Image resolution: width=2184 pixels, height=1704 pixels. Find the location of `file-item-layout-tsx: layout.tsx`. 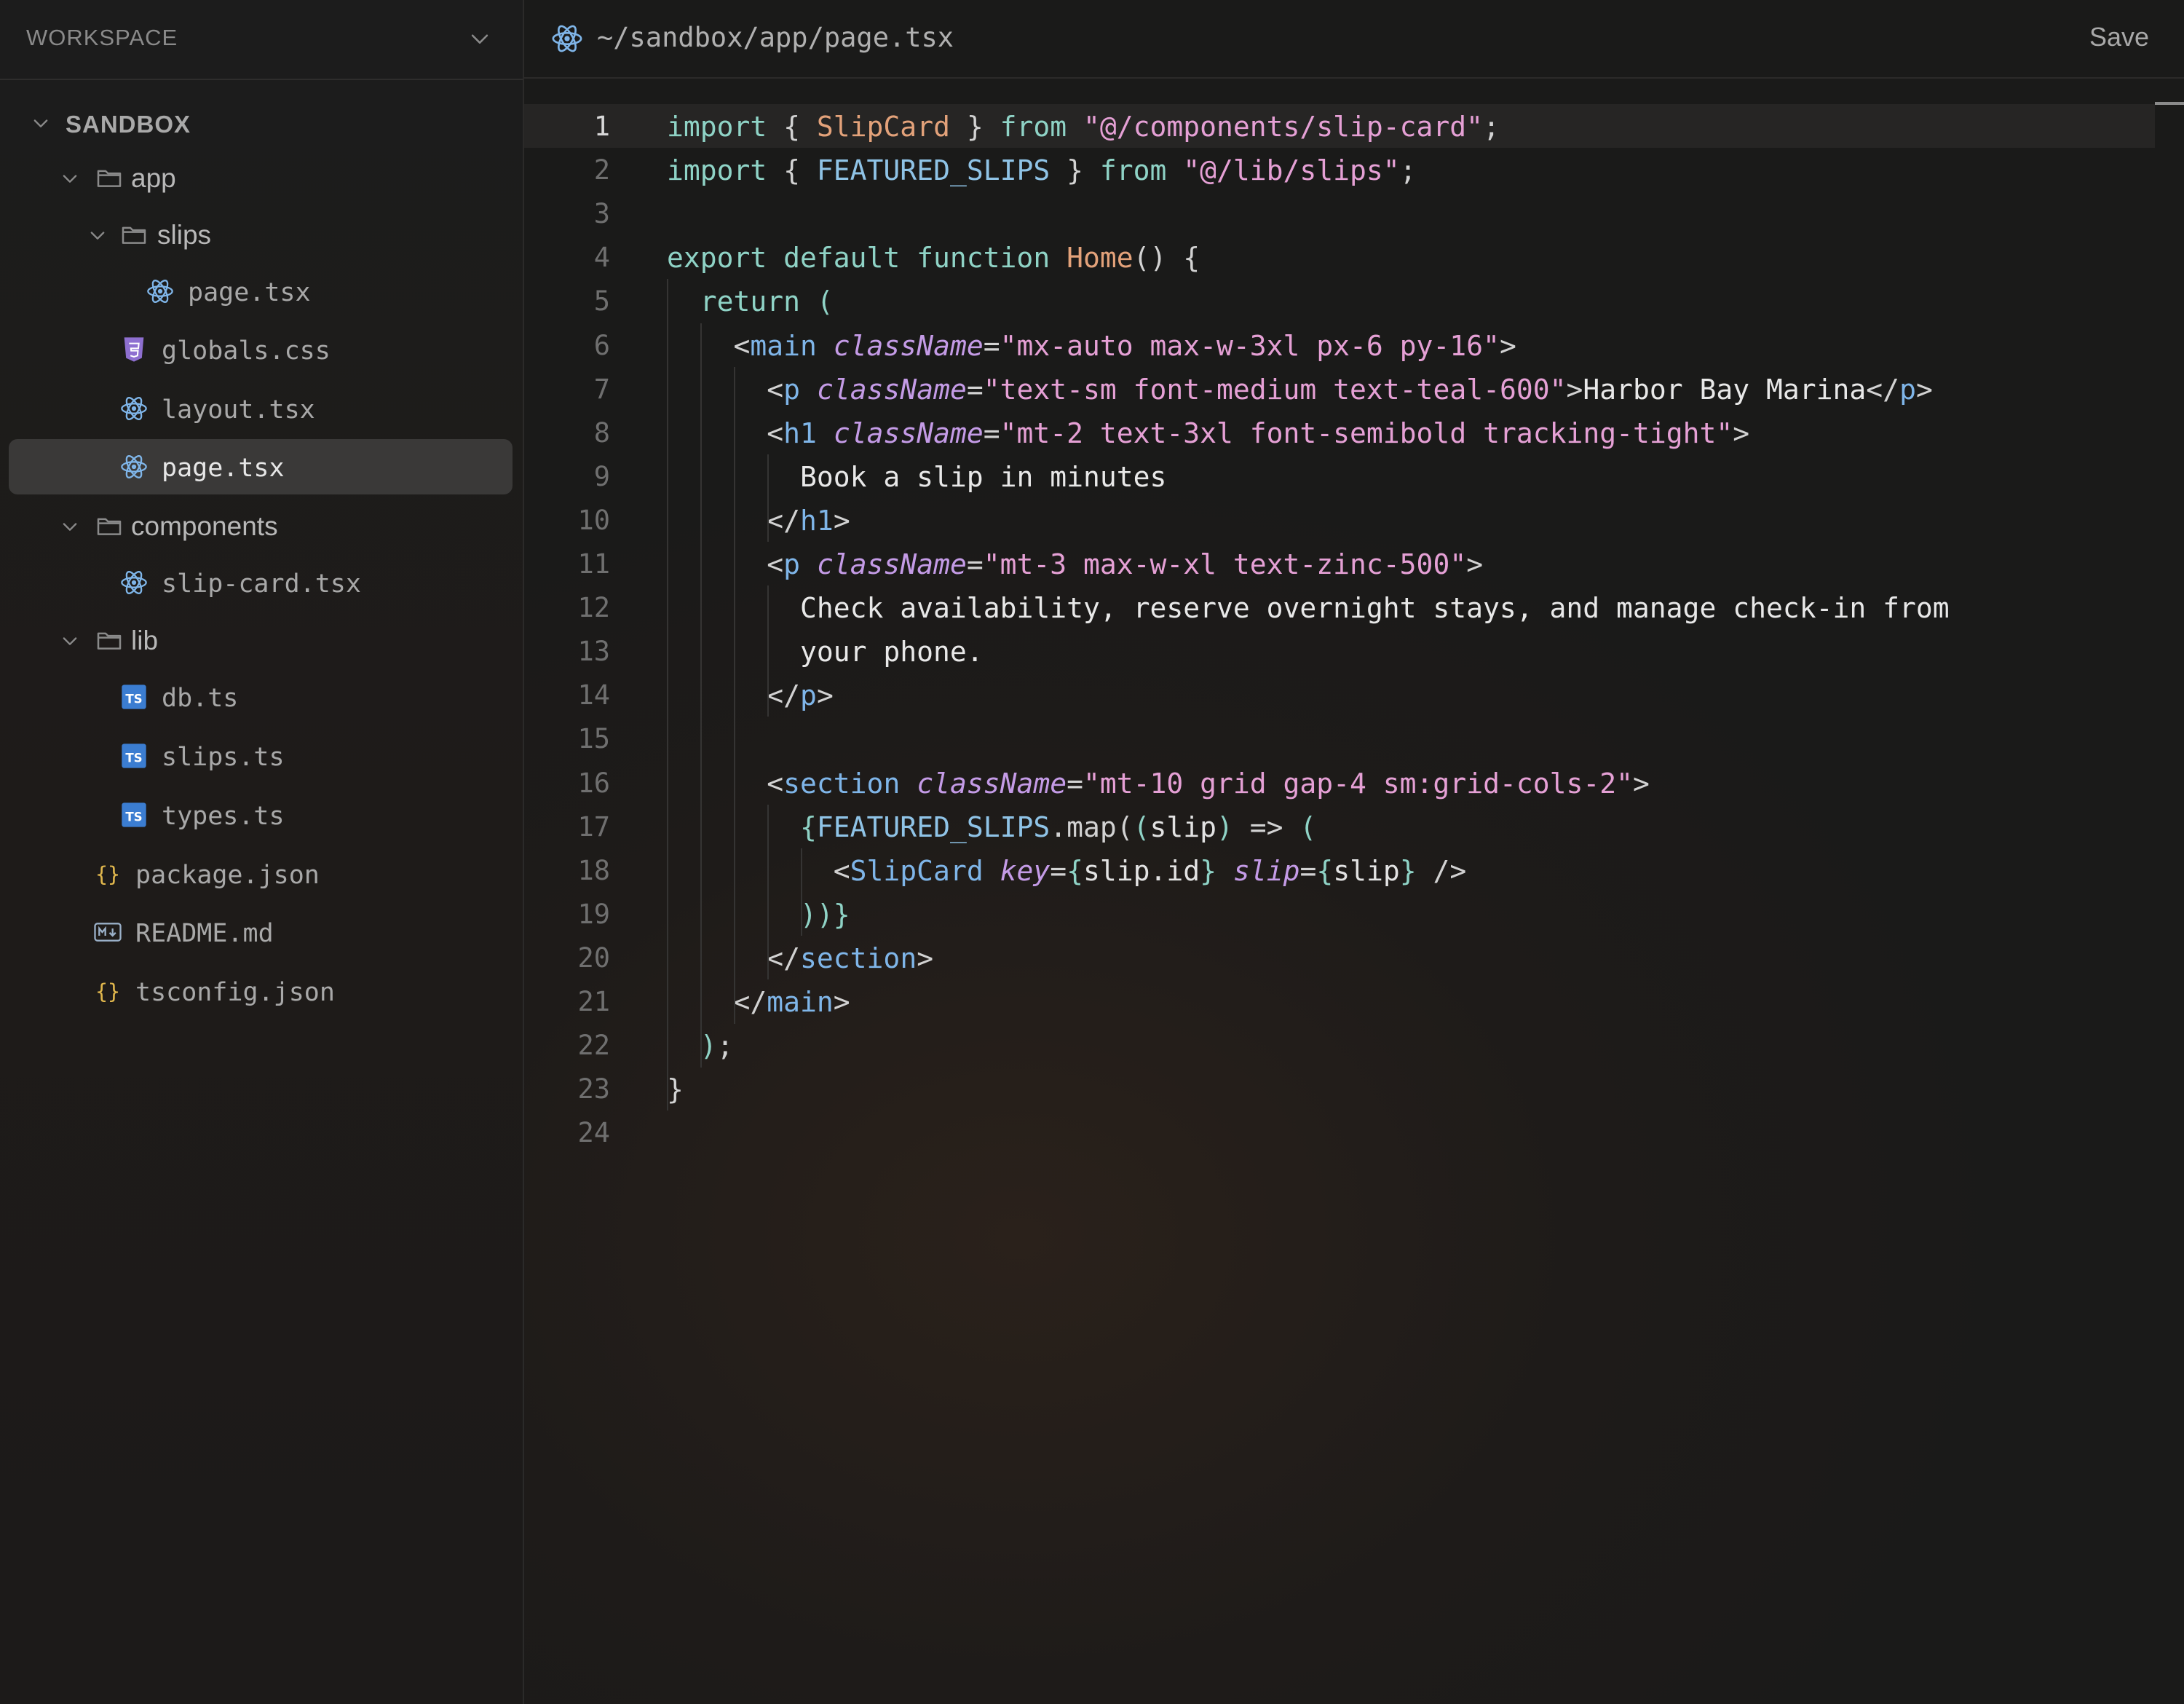

file-item-layout-tsx: layout.tsx is located at coordinates (261, 408).